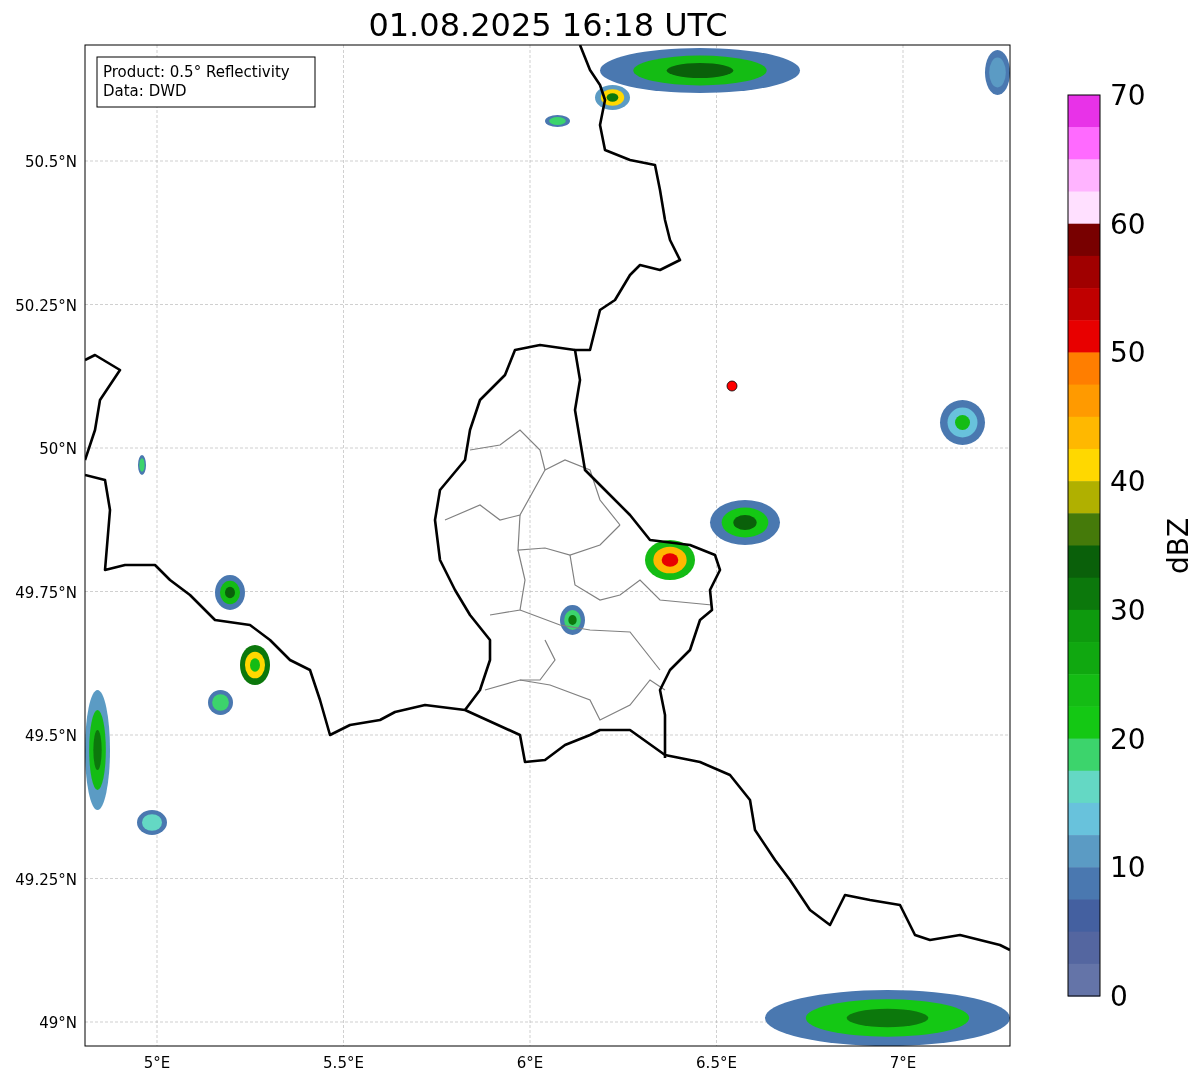  Describe the element at coordinates (46, 305) in the screenshot. I see `latitude-label: 50.25°N` at that location.